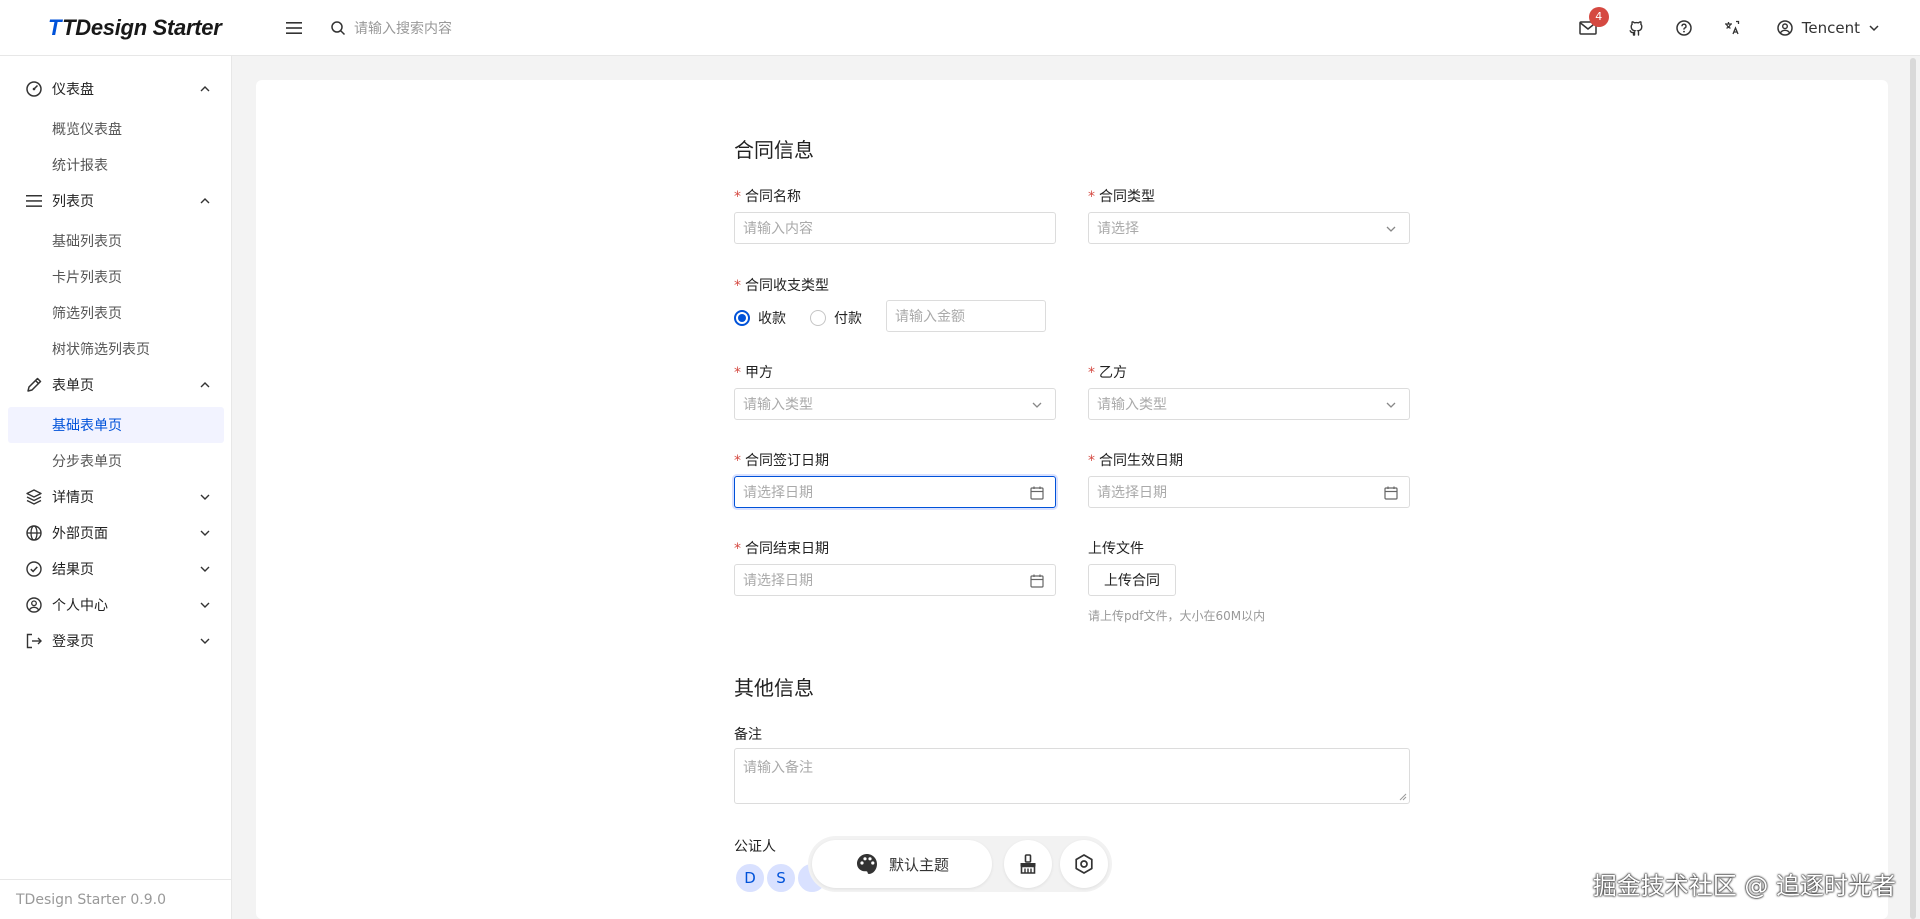 The width and height of the screenshot is (1920, 919). What do you see at coordinates (294, 28) in the screenshot?
I see `menu-toggle-button` at bounding box center [294, 28].